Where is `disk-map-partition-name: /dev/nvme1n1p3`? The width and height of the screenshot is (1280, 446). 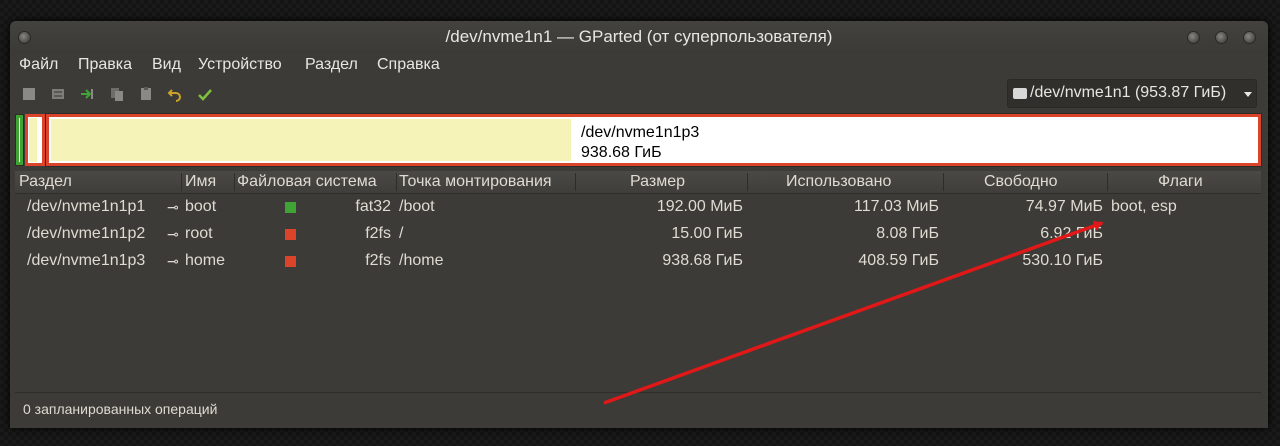 disk-map-partition-name: /dev/nvme1n1p3 is located at coordinates (640, 132).